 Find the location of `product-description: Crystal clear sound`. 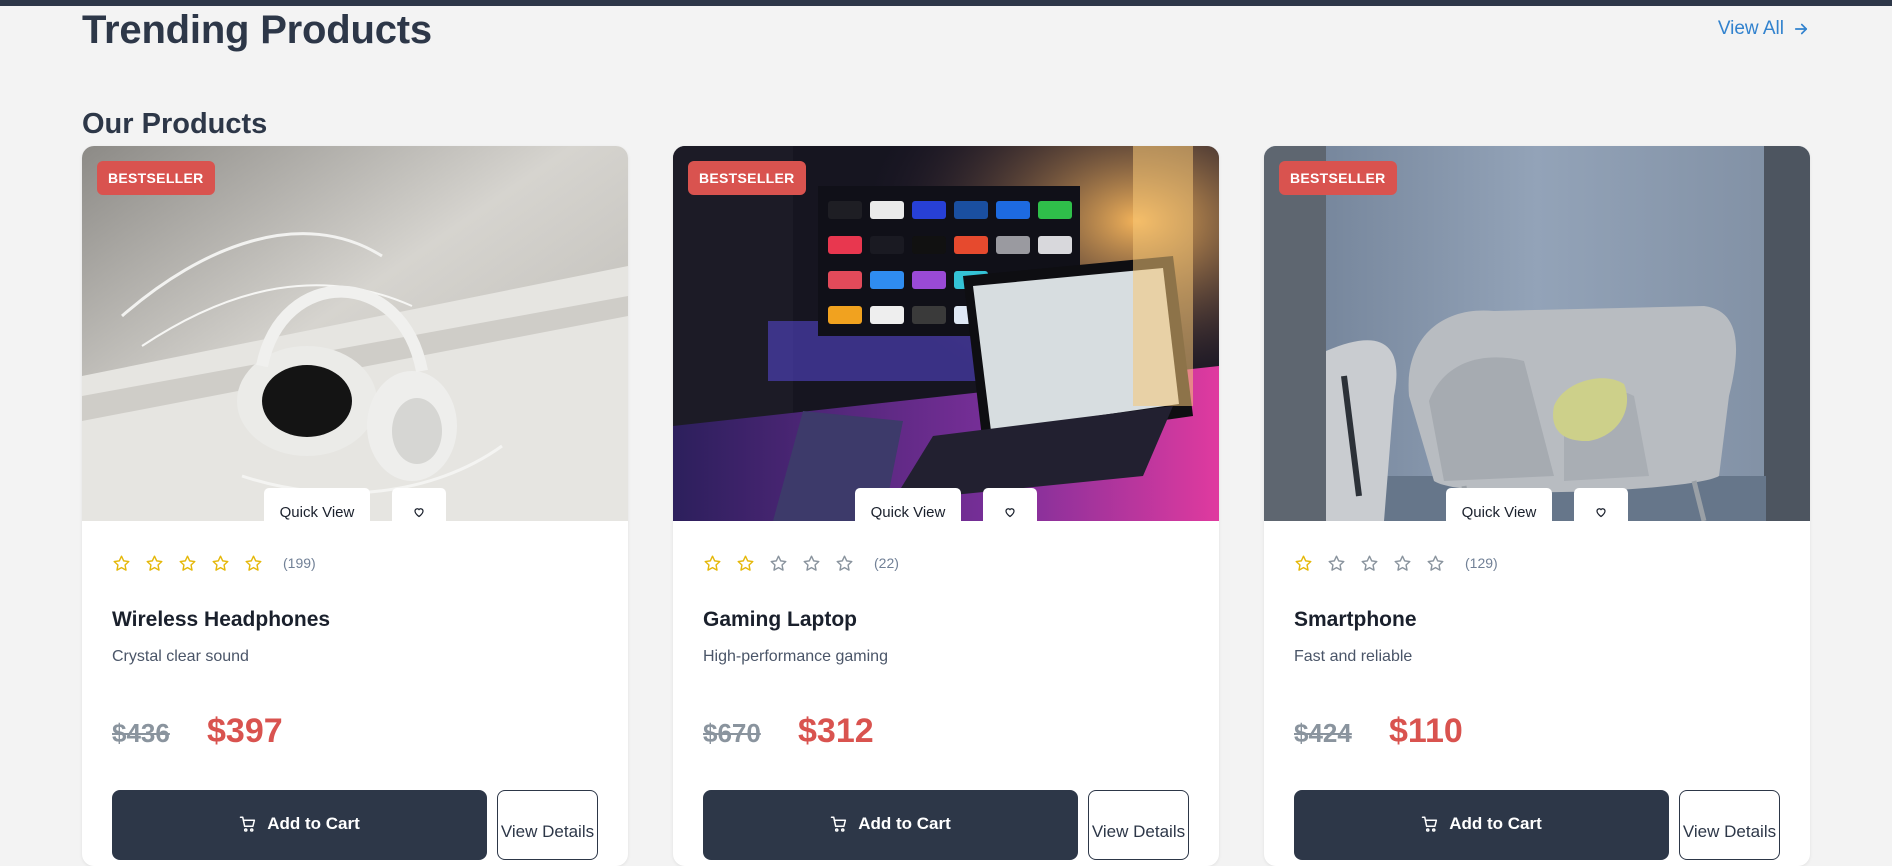

product-description: Crystal clear sound is located at coordinates (180, 656).